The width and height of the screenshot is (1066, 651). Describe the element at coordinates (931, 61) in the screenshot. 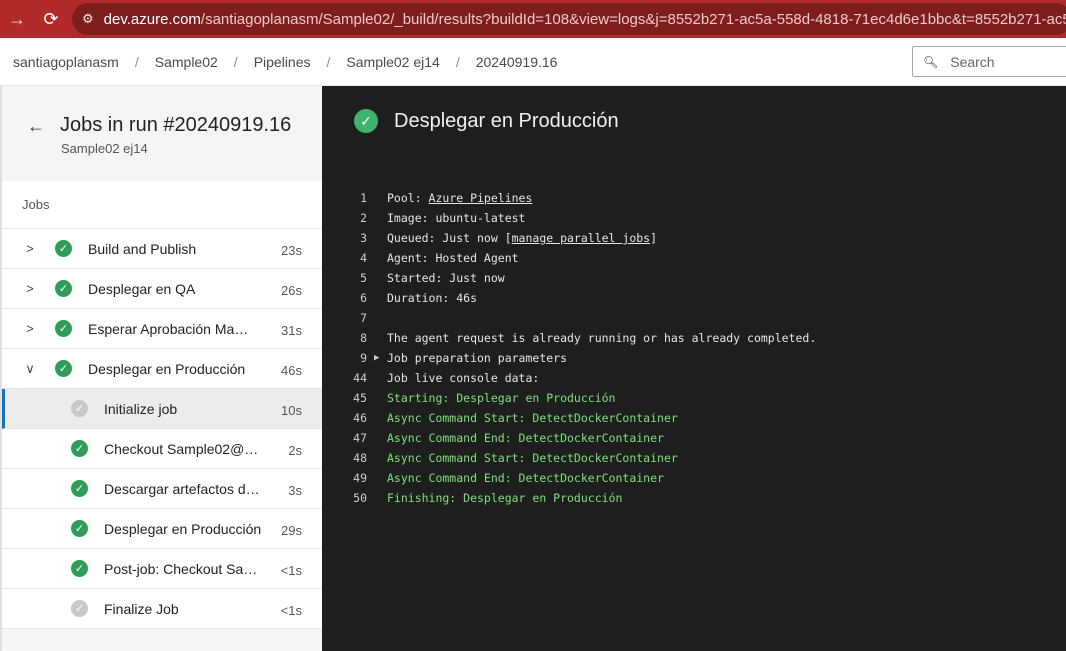

I see `search-icon: 🔍︎` at that location.